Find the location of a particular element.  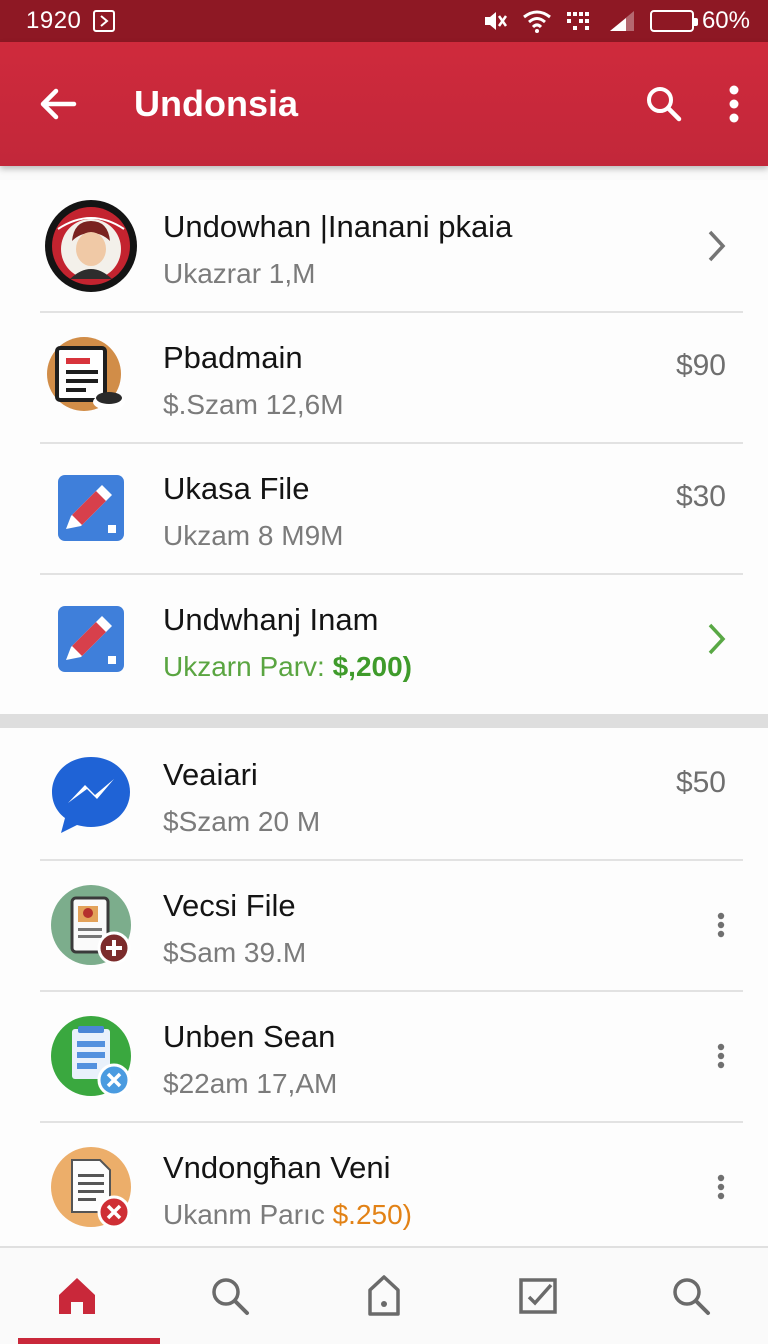

app-bar: Undonsia is located at coordinates (384, 104).